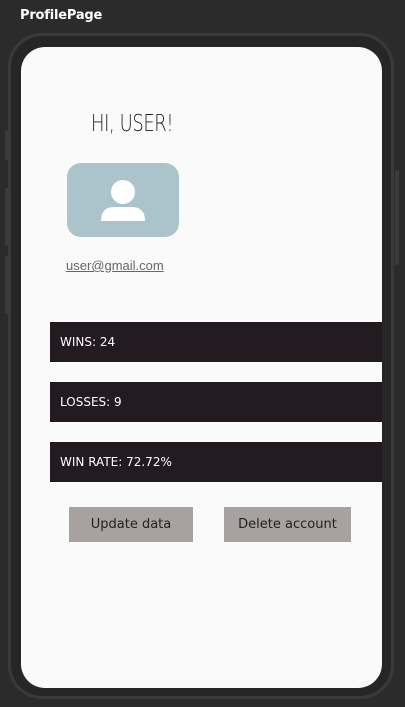  Describe the element at coordinates (116, 462) in the screenshot. I see `win-rate-label: WIN RATE: 72.72%` at that location.